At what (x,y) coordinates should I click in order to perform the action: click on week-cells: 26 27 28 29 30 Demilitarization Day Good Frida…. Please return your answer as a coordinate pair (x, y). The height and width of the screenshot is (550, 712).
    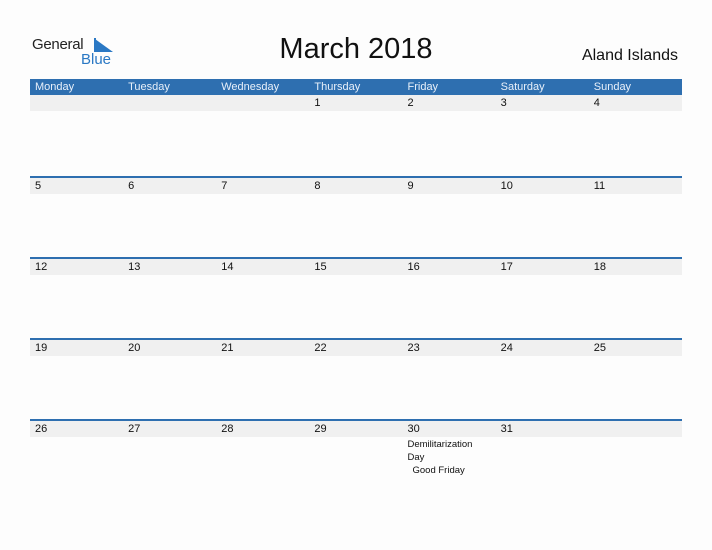
    Looking at the image, I should click on (356, 449).